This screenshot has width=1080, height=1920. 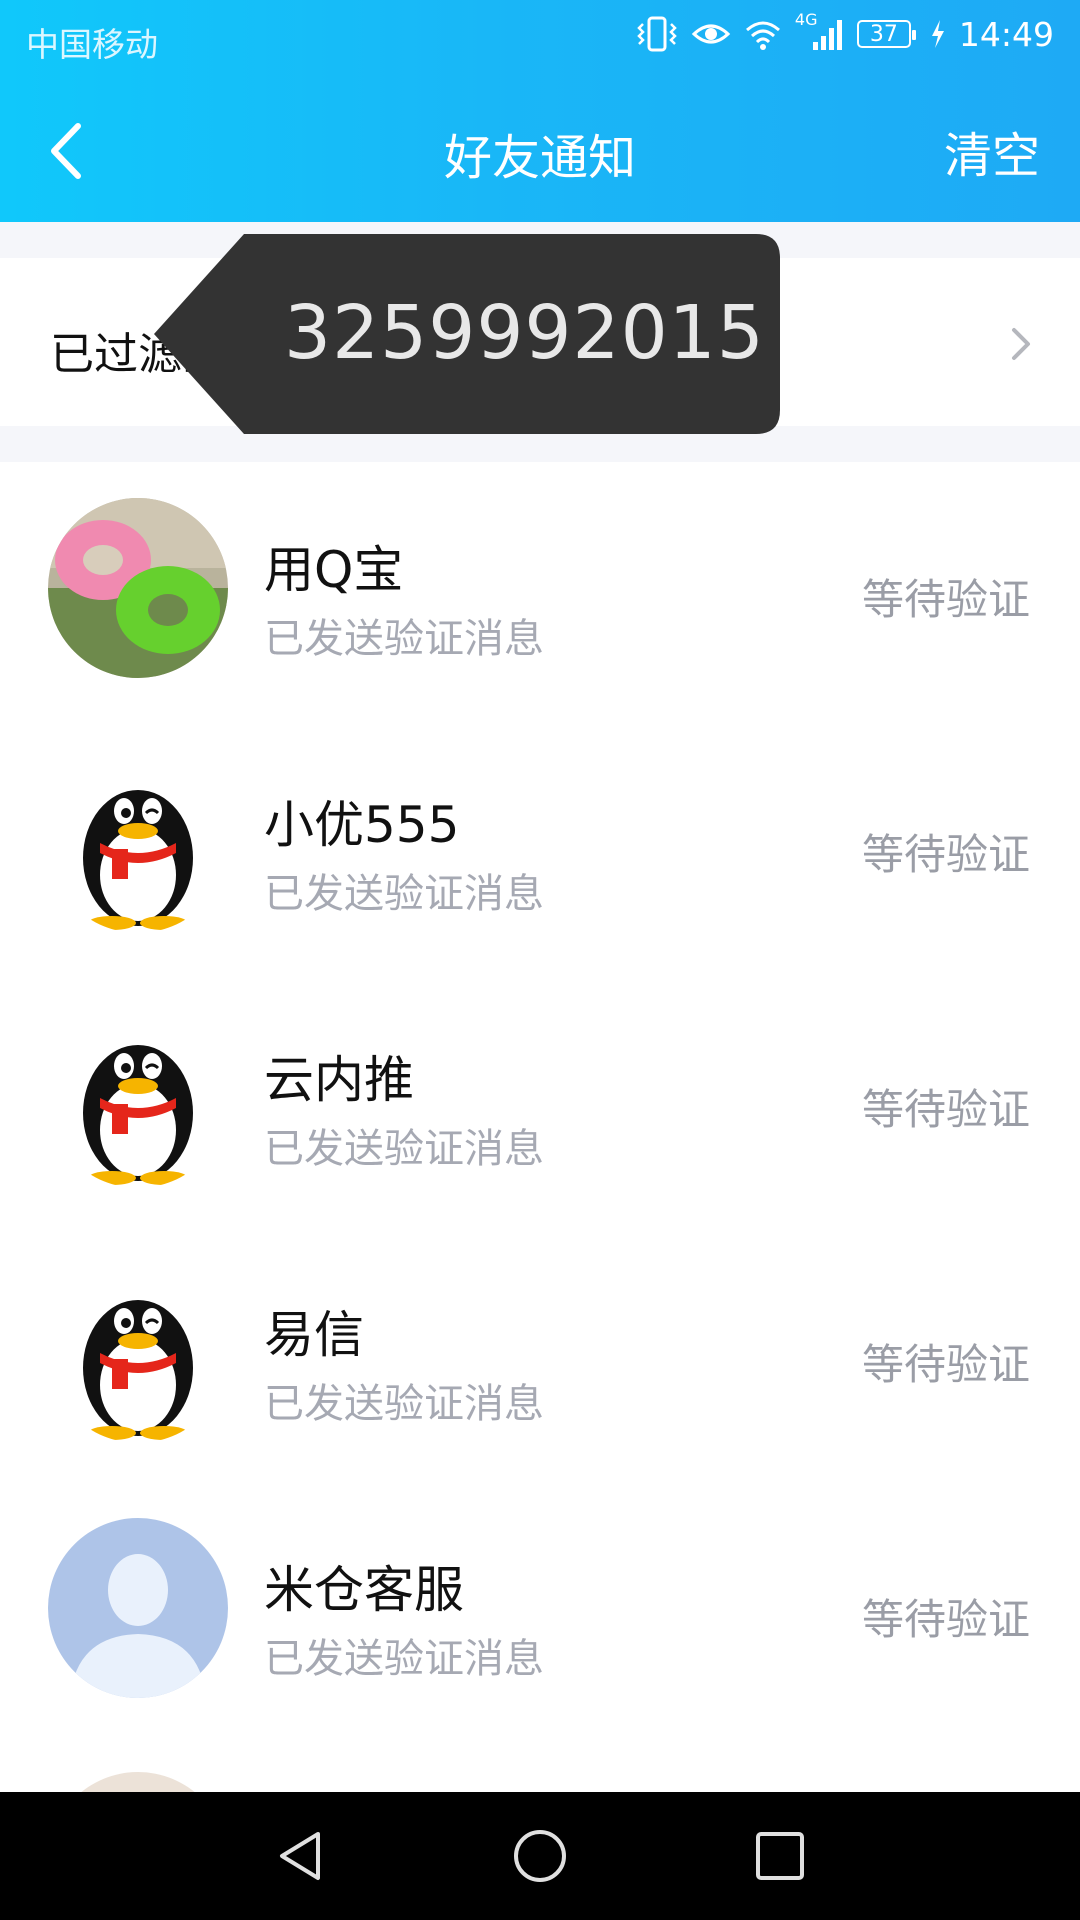 I want to click on status-bar: 中国移动 4G 37 14:49, so click(x=540, y=38).